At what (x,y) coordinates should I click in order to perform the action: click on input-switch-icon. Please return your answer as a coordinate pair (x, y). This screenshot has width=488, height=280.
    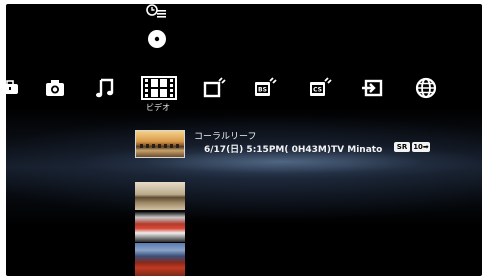
    Looking at the image, I should click on (372, 88).